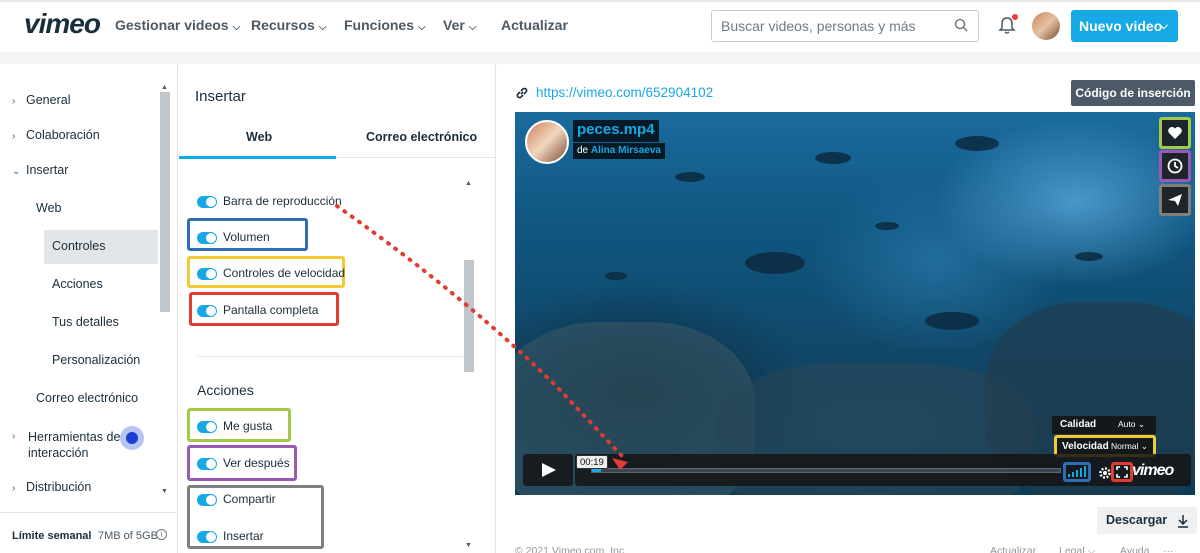 The width and height of the screenshot is (1200, 553). Describe the element at coordinates (571, 549) in the screenshot. I see `footer-copyright: © 2021 Vimeo.com, Inc.` at that location.